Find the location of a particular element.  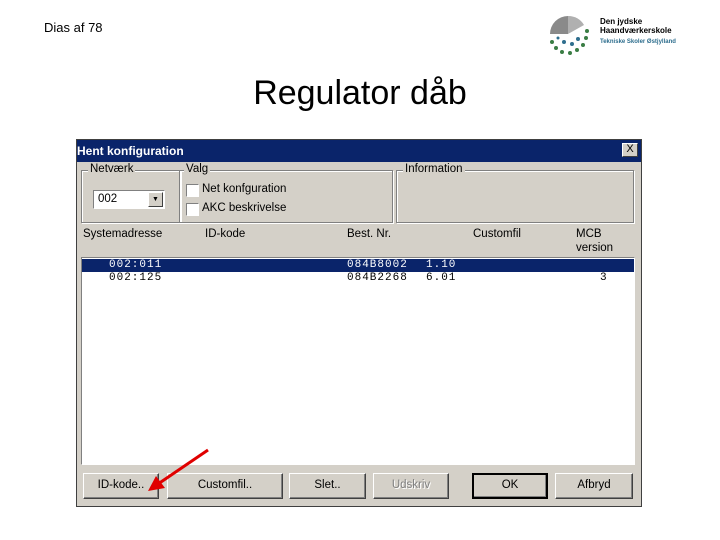

cell-address: 002:125 is located at coordinates (136, 278).